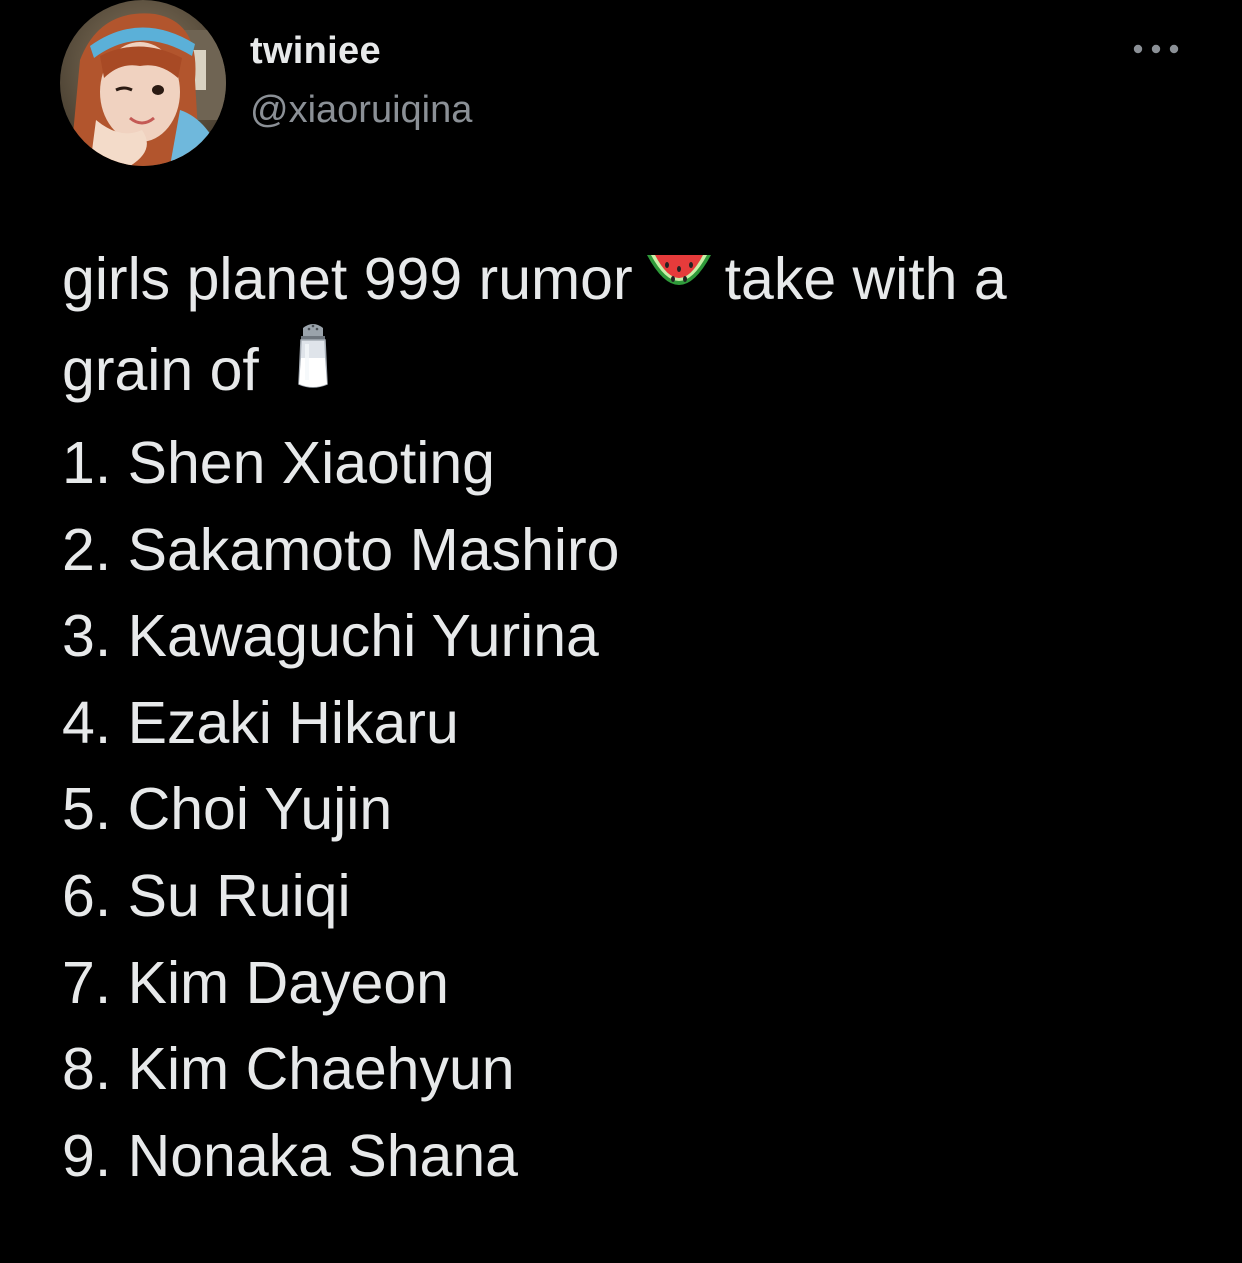 The image size is (1242, 1263). Describe the element at coordinates (347, 279) in the screenshot. I see `tweet-text-part: girls planet 999 rumor` at that location.